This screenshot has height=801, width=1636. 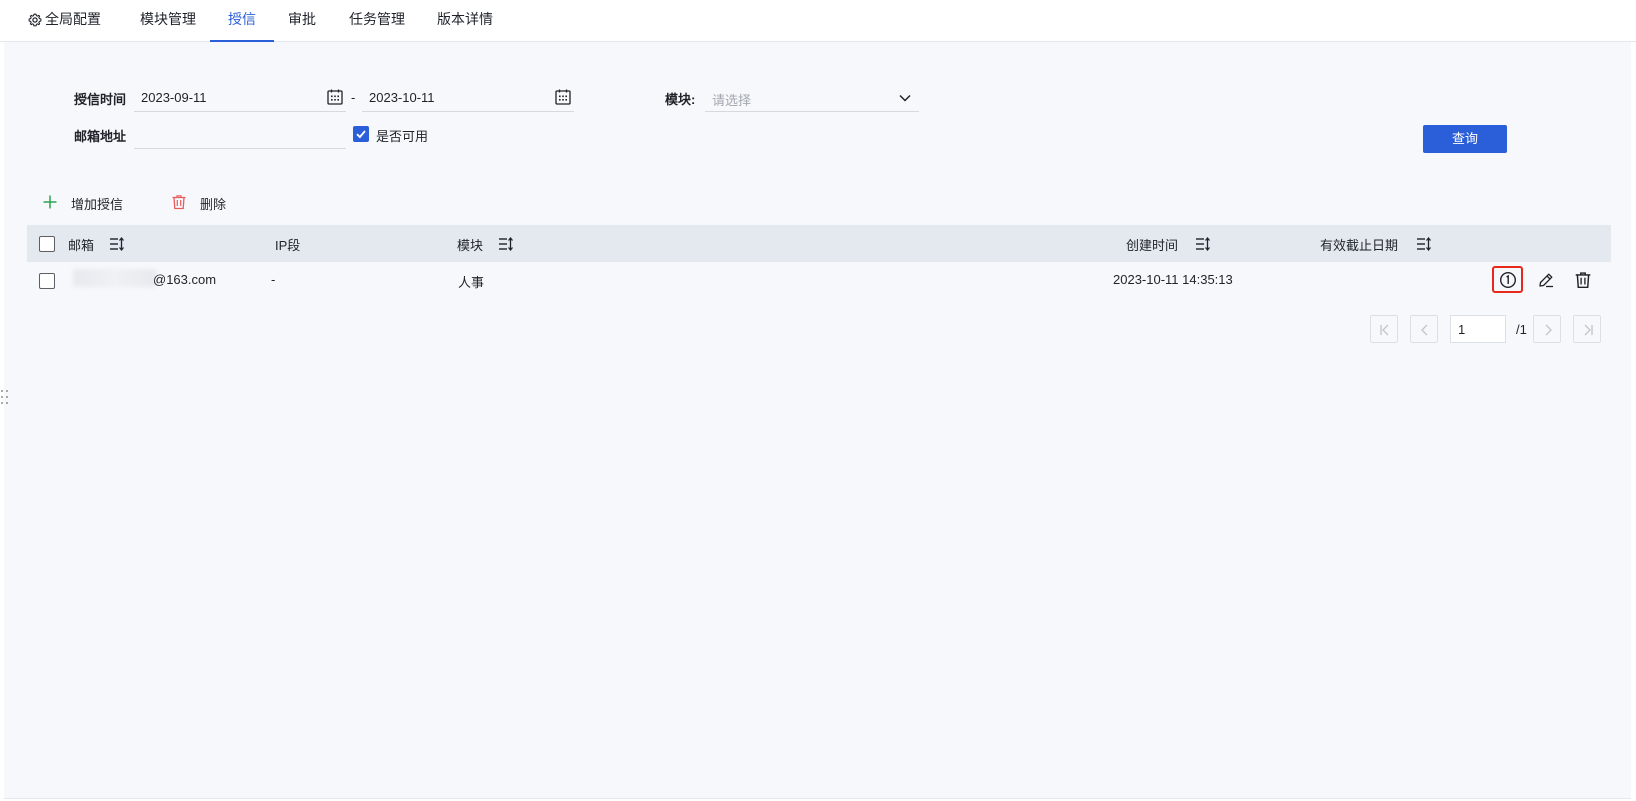 I want to click on last-page-button, so click(x=1587, y=329).